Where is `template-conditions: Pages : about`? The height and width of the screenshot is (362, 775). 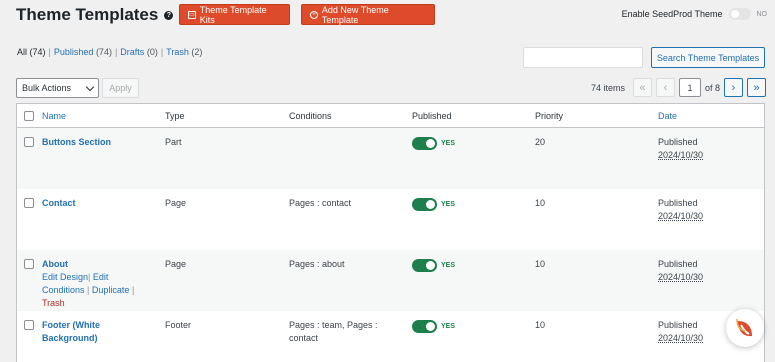 template-conditions: Pages : about is located at coordinates (317, 264).